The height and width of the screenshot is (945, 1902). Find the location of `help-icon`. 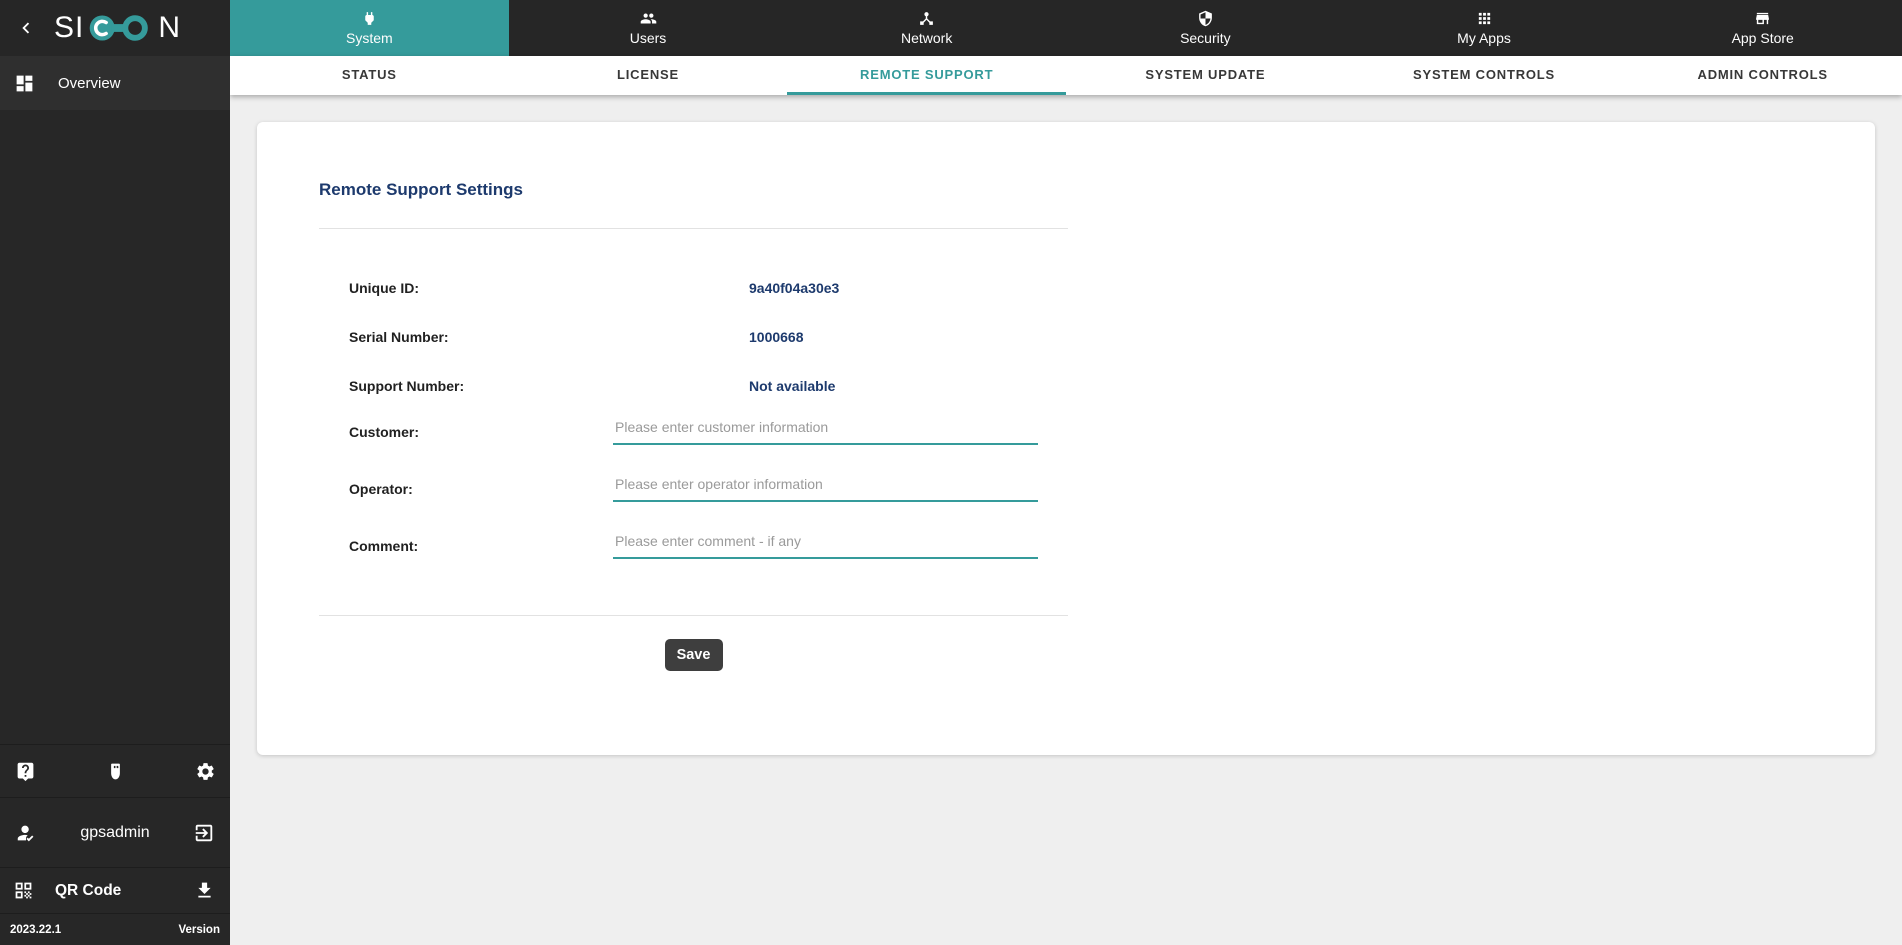

help-icon is located at coordinates (25, 771).